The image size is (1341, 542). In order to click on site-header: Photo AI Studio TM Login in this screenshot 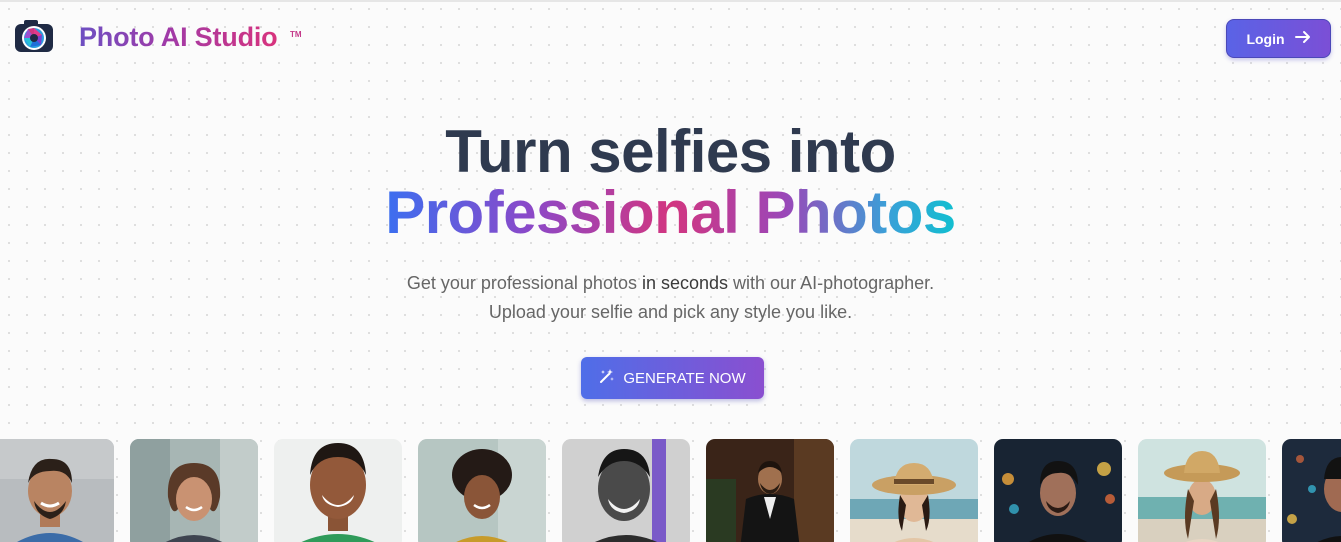, I will do `click(670, 37)`.